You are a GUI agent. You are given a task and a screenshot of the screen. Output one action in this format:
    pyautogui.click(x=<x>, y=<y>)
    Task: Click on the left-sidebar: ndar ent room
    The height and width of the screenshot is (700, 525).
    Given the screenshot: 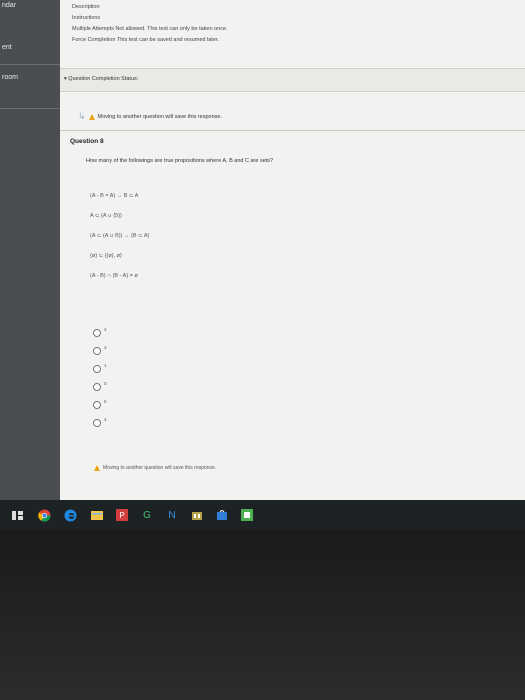 What is the action you would take?
    pyautogui.click(x=30, y=250)
    